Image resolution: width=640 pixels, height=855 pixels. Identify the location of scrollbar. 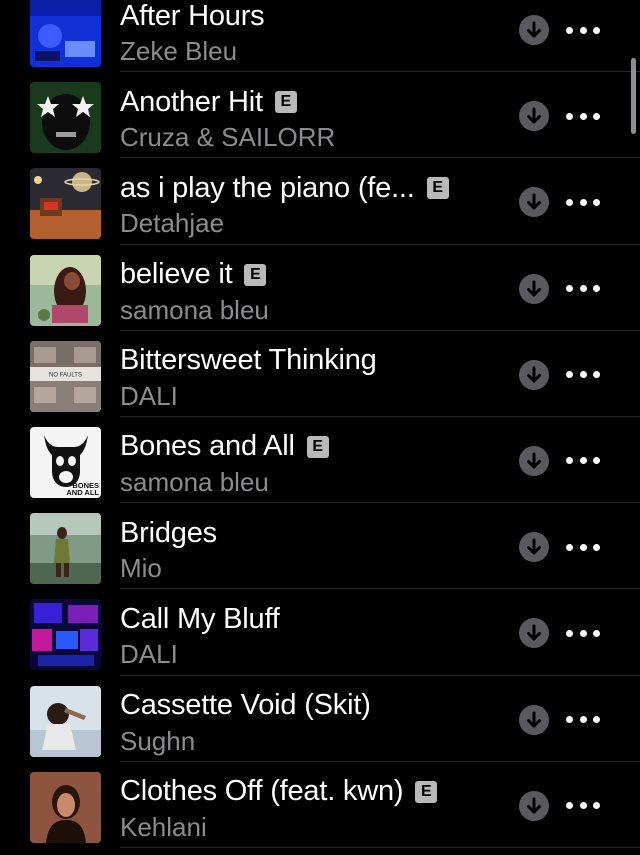
(633, 96).